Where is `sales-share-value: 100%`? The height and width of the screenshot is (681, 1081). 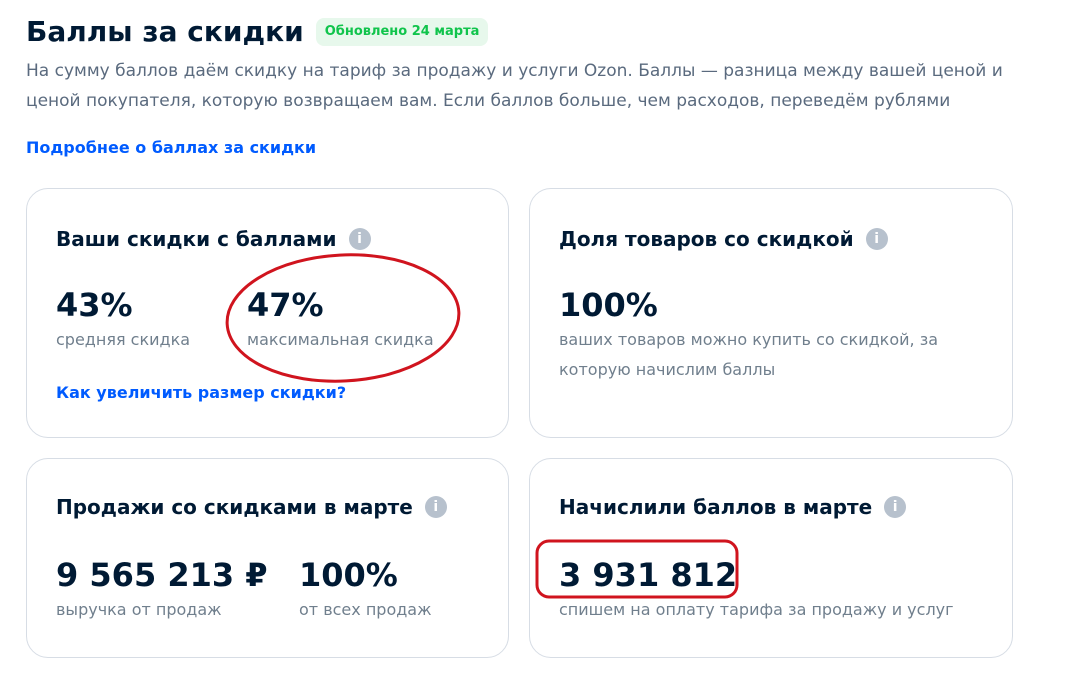
sales-share-value: 100% is located at coordinates (348, 575).